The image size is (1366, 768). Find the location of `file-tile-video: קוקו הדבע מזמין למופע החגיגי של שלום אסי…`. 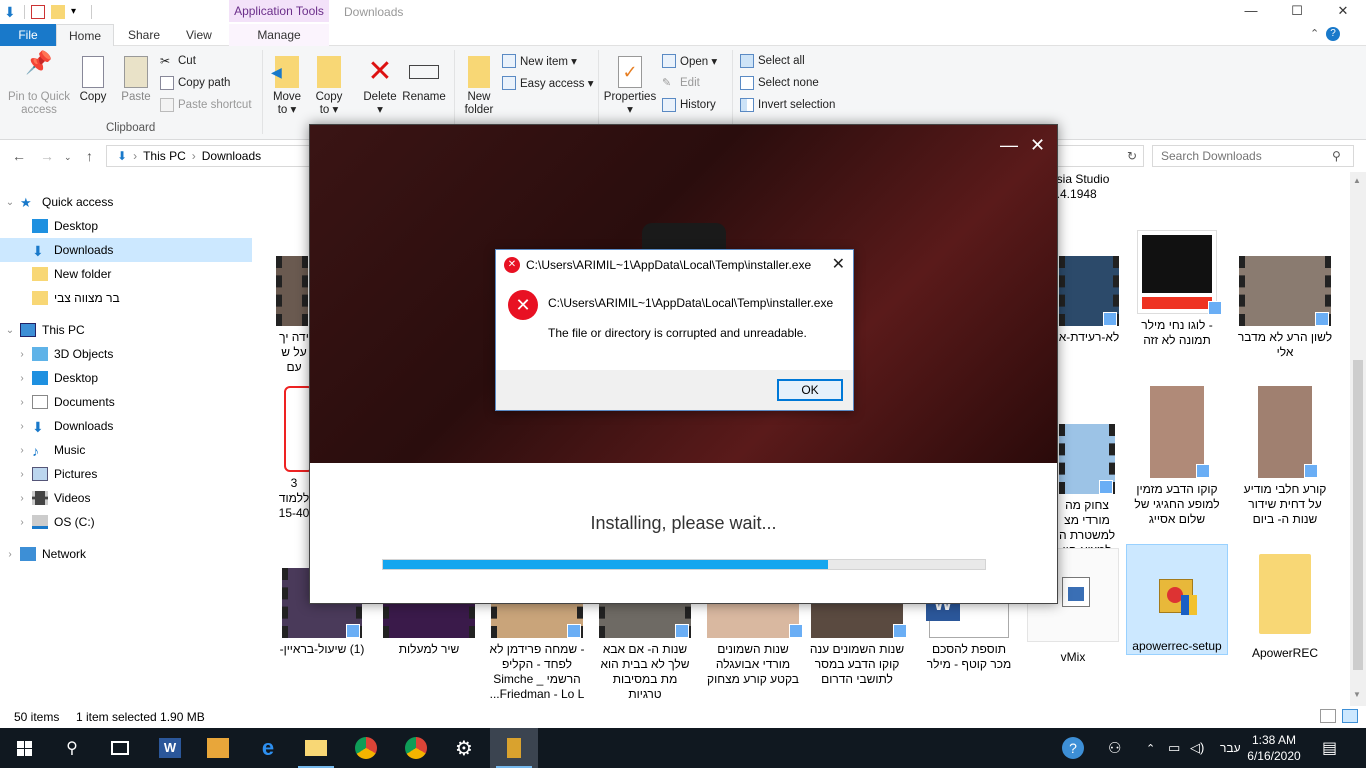

file-tile-video: קוקו הדבע מזמין למופע החגיגי של שלום אסי… is located at coordinates (1177, 454).